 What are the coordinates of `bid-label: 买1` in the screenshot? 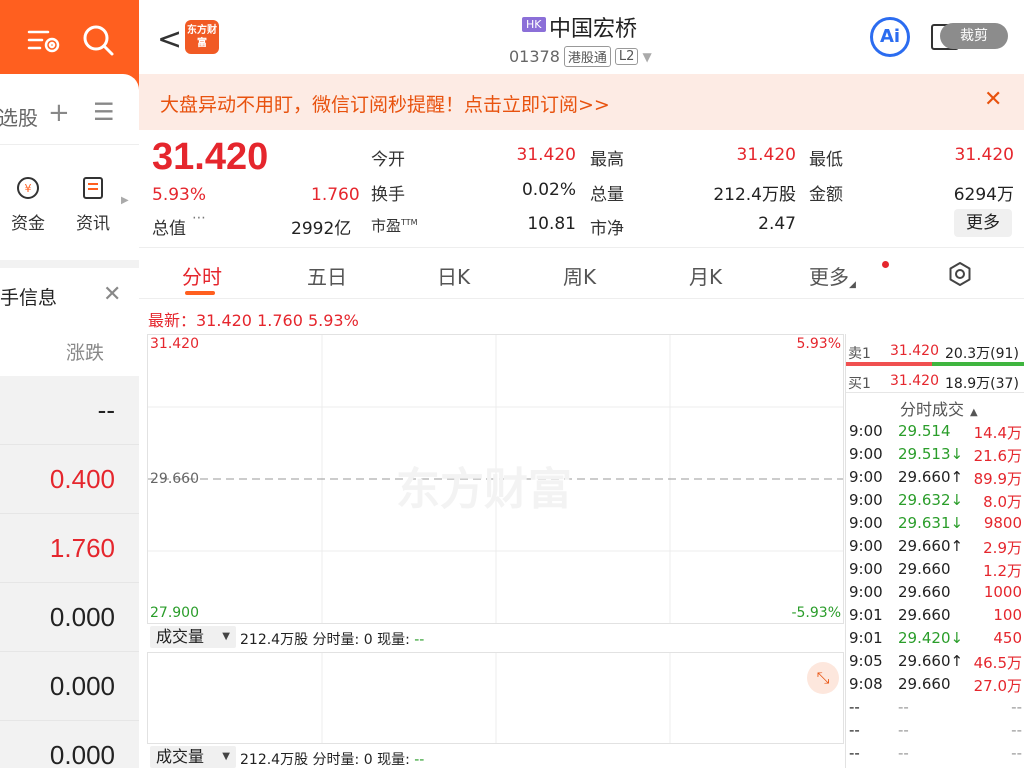 It's located at (859, 384).